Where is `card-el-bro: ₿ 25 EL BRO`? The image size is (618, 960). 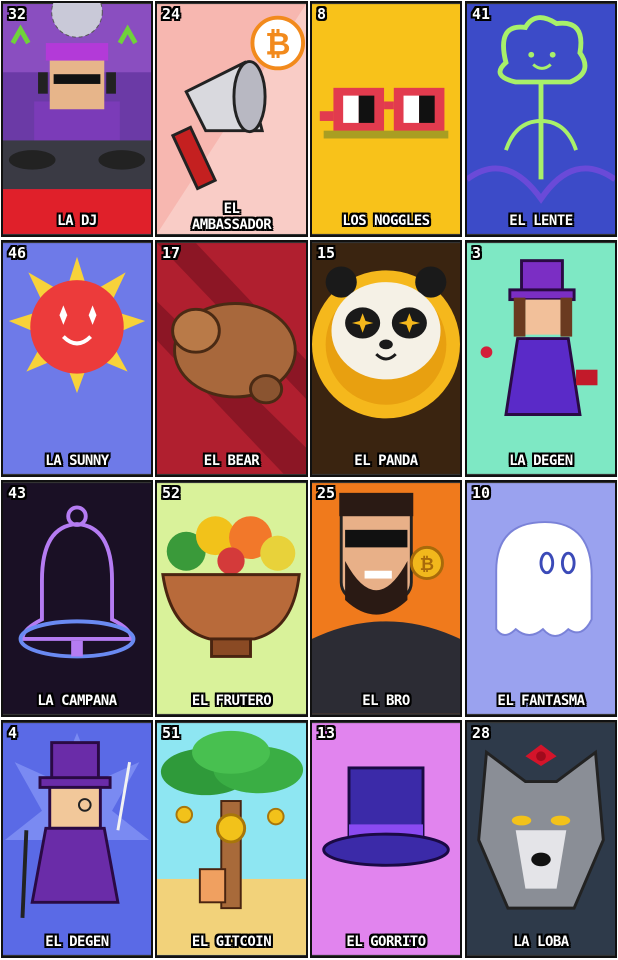
card-el-bro: ₿ 25 EL BRO is located at coordinates (386, 598).